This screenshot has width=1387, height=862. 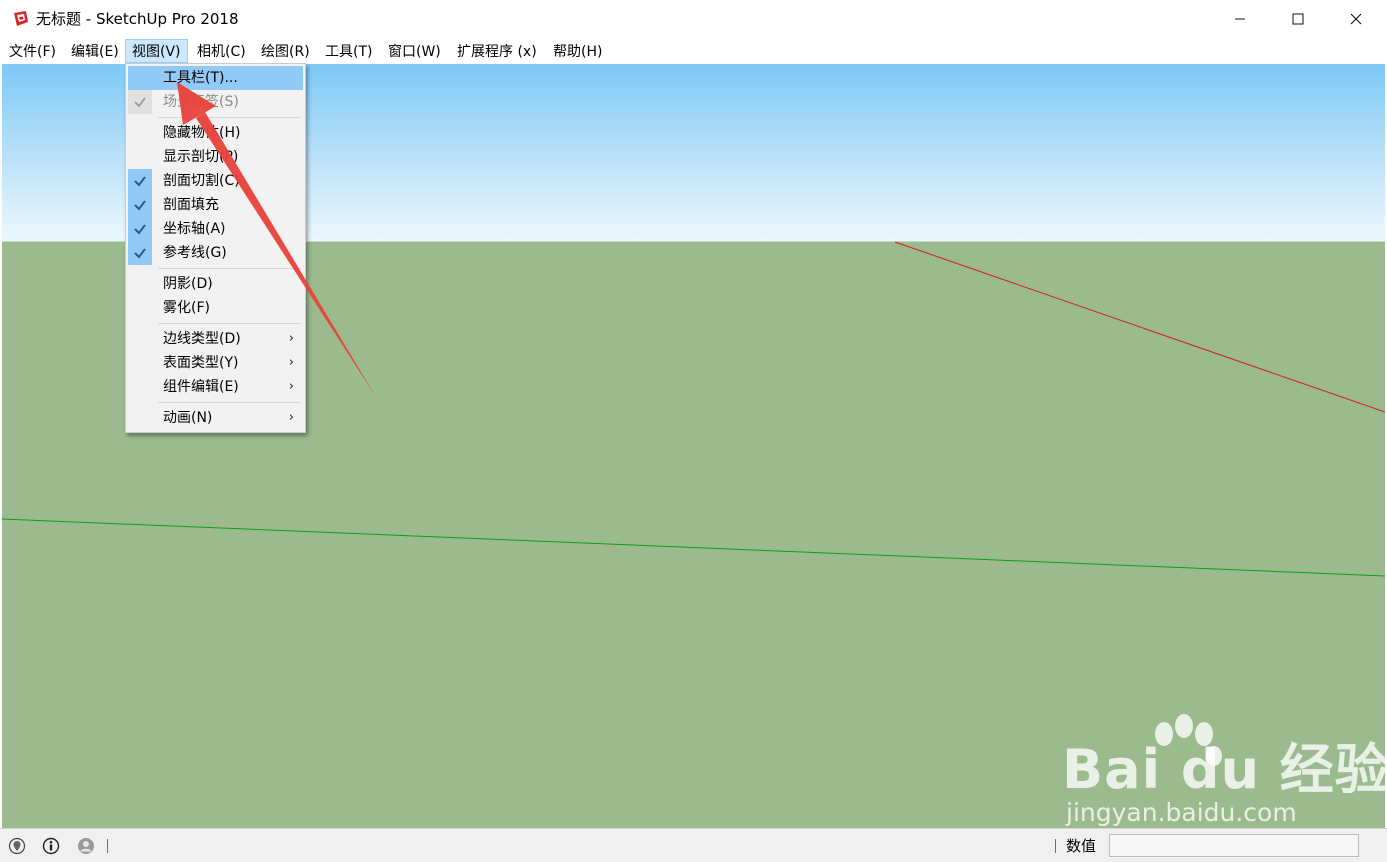 I want to click on menu-camera: 相机(C), so click(x=221, y=51).